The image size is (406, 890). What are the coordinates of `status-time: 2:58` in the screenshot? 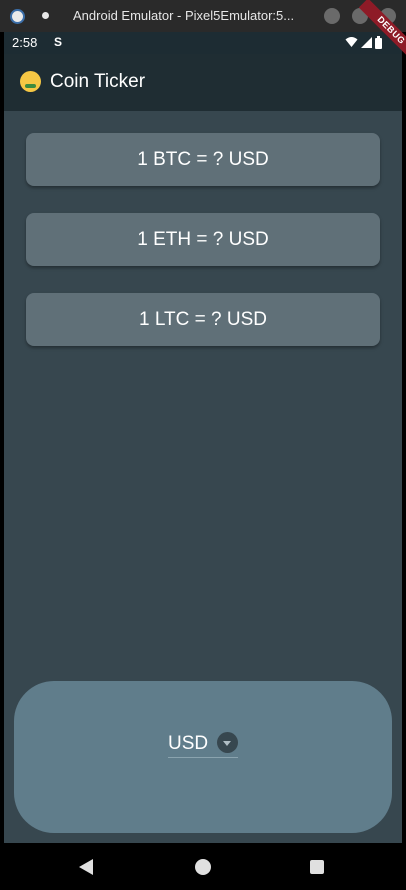 It's located at (25, 42).